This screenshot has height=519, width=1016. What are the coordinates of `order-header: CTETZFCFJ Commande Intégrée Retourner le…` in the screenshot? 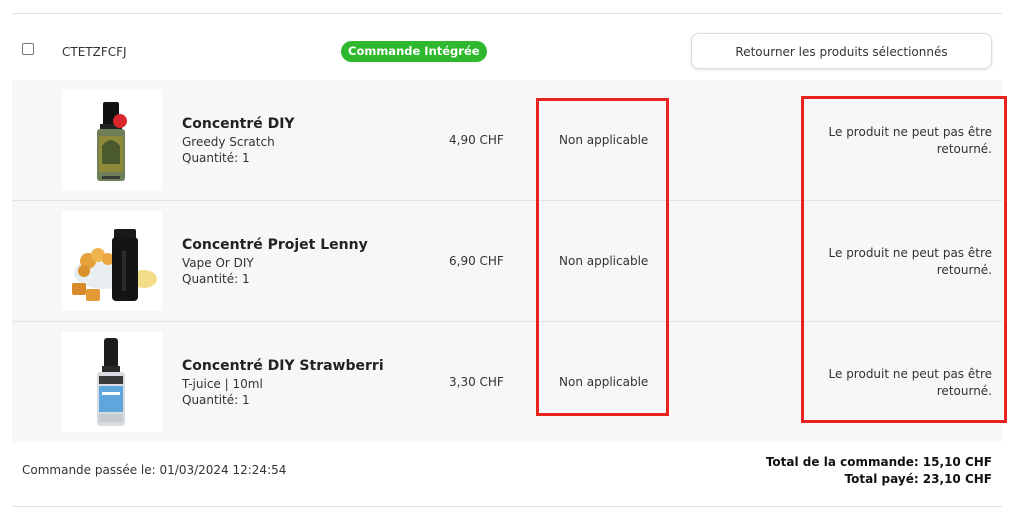 It's located at (507, 52).